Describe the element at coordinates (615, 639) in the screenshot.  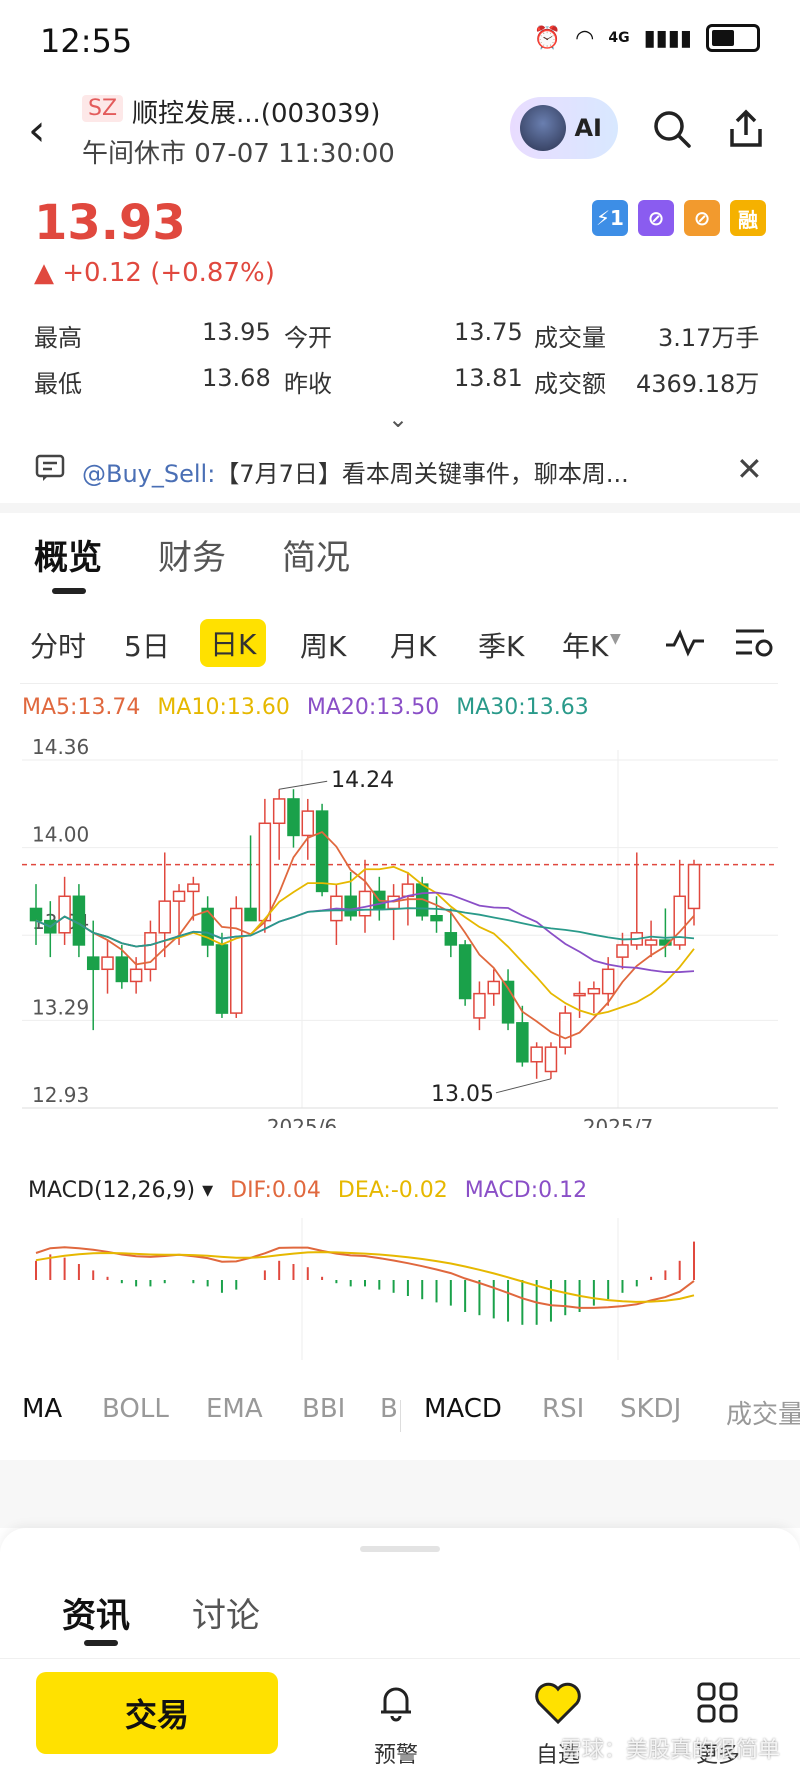
I see `dropdown-icon: ▼` at that location.